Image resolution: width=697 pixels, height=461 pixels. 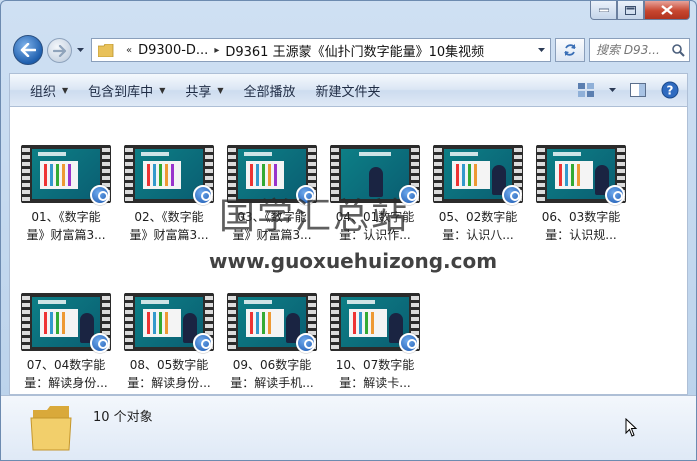 I want to click on watermark-chinese: 国学汇总站, so click(x=314, y=216).